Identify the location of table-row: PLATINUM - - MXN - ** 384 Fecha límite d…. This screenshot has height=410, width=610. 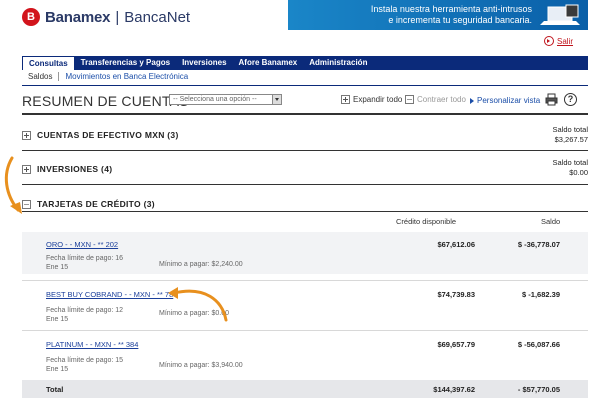
(305, 354).